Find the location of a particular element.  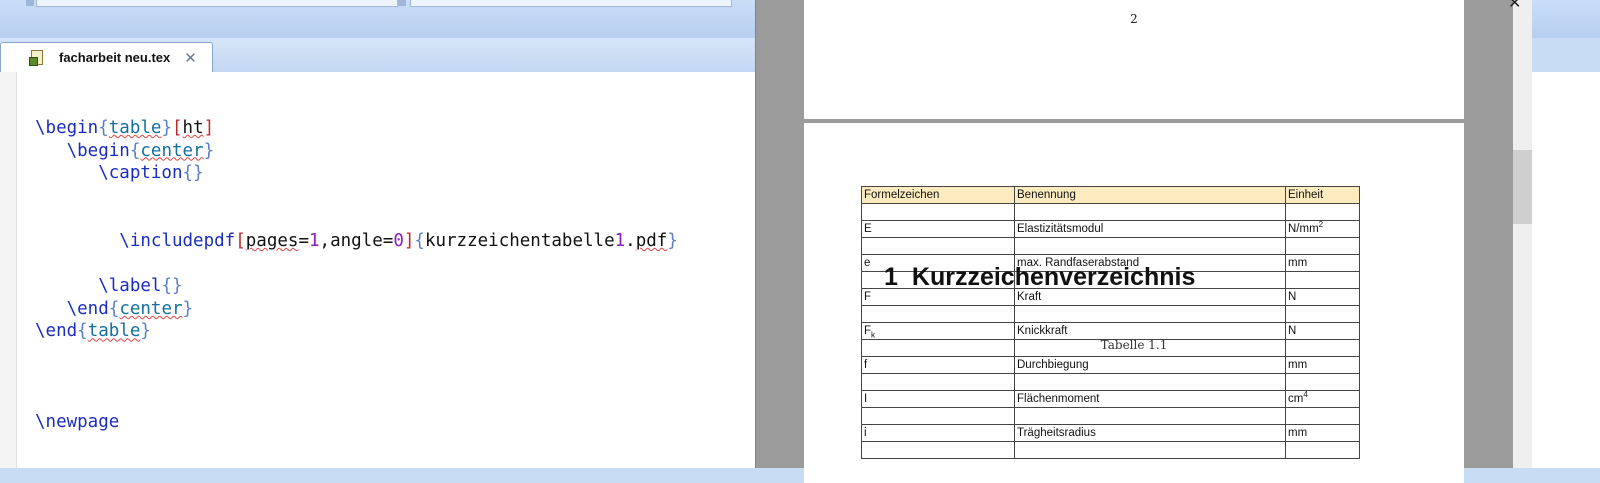

code-line: \caption{} is located at coordinates (356, 173).